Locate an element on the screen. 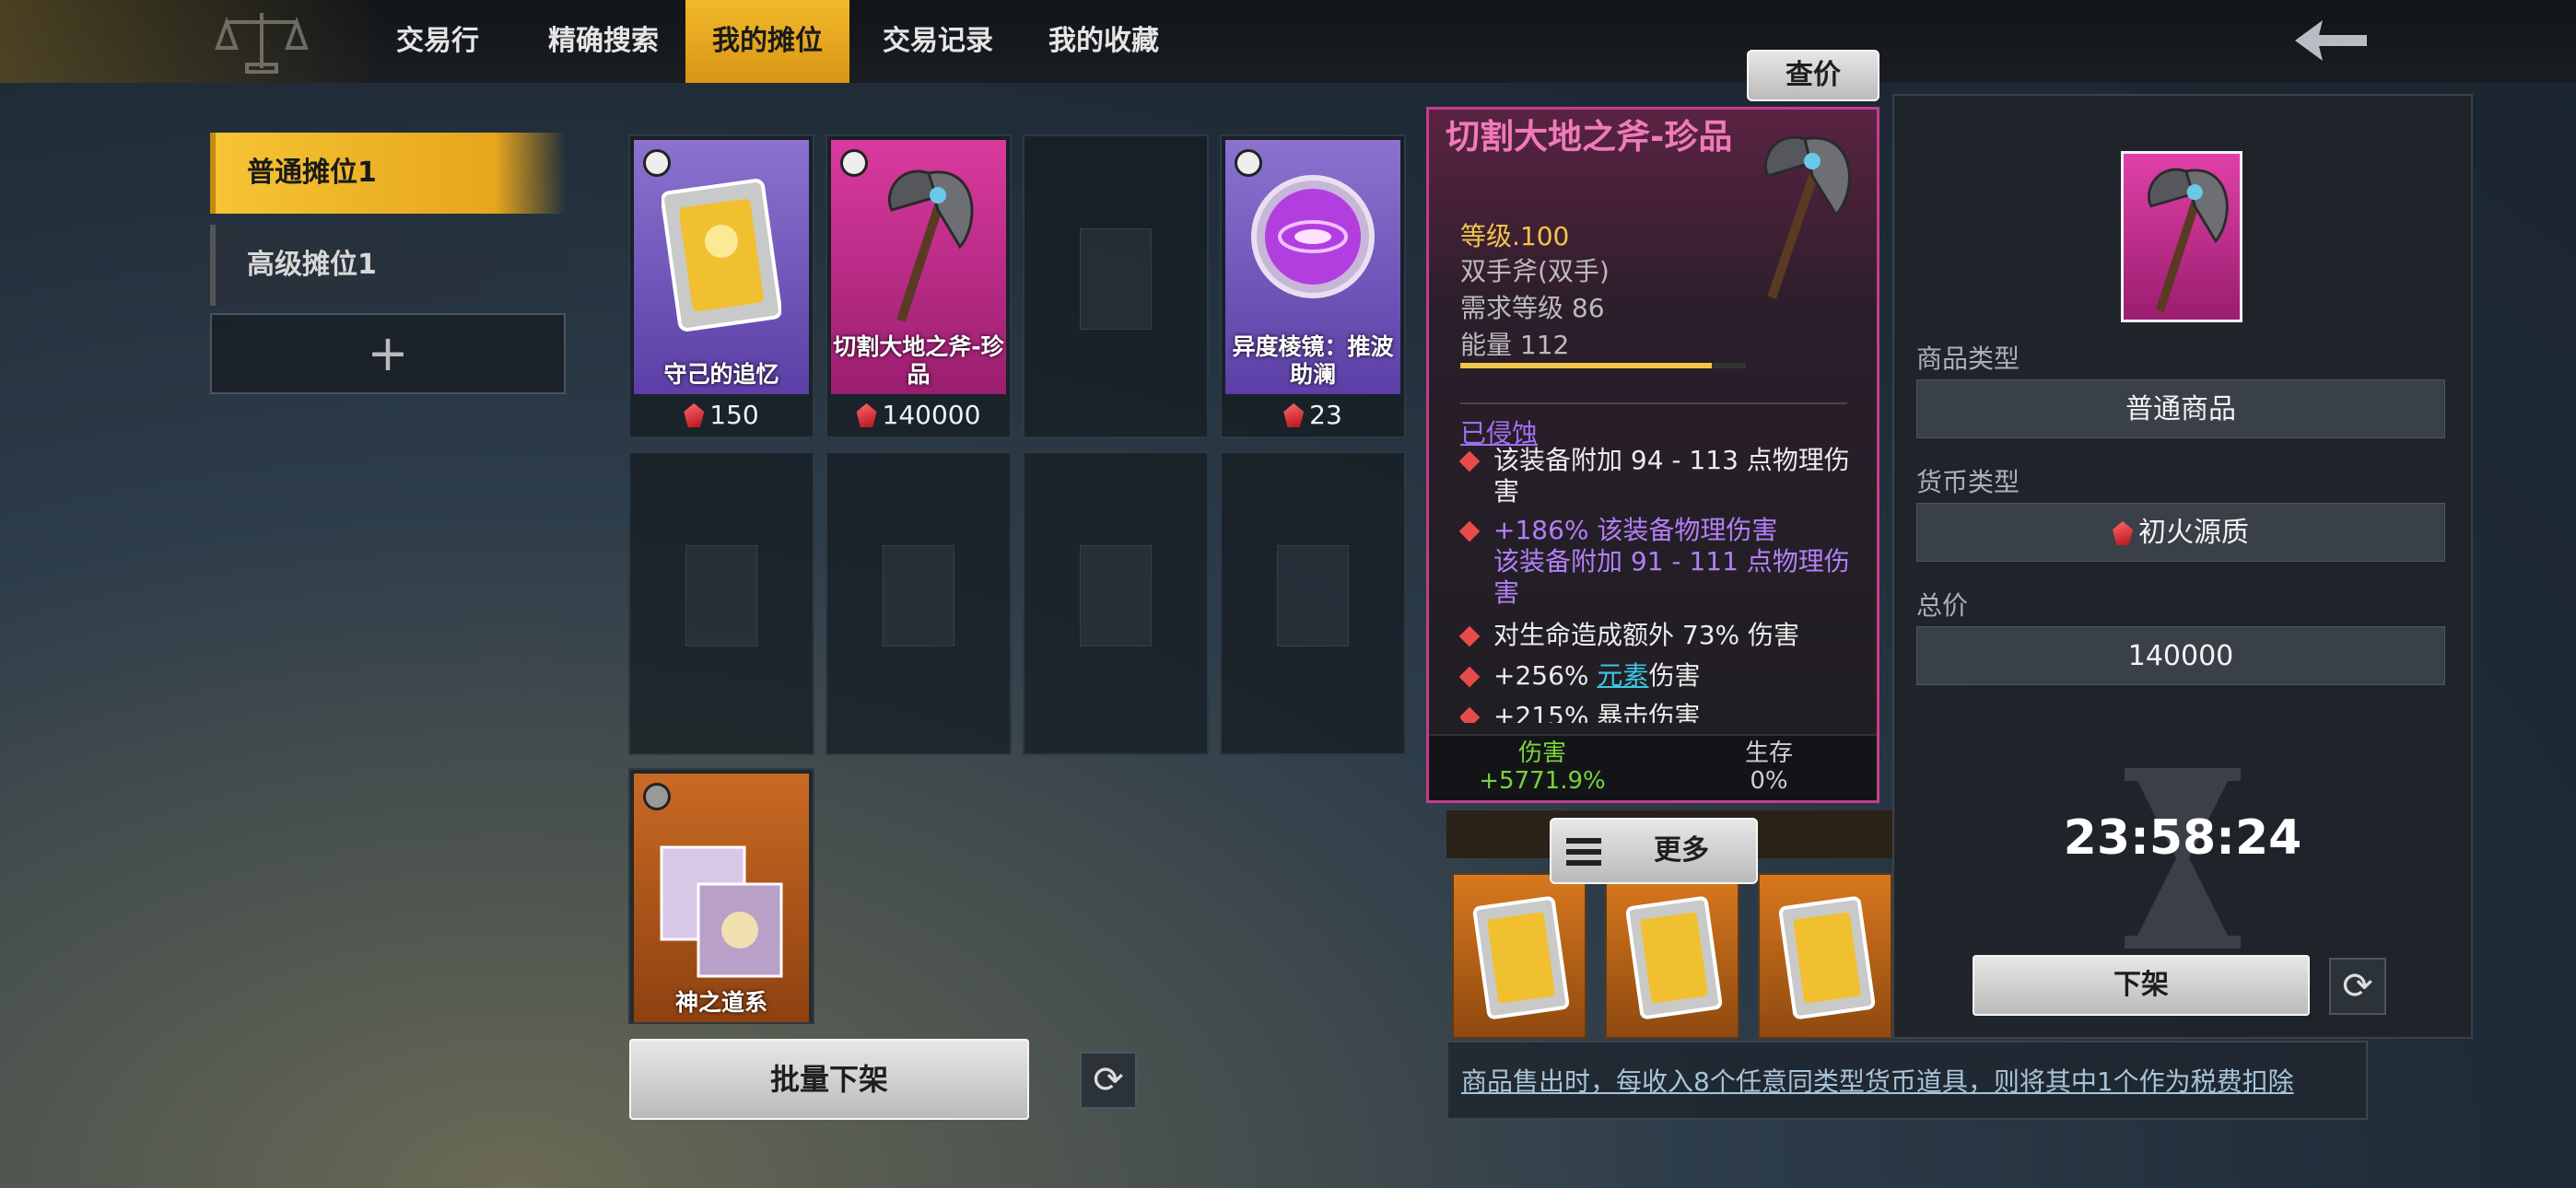  item-price-value: 23 is located at coordinates (1325, 415).